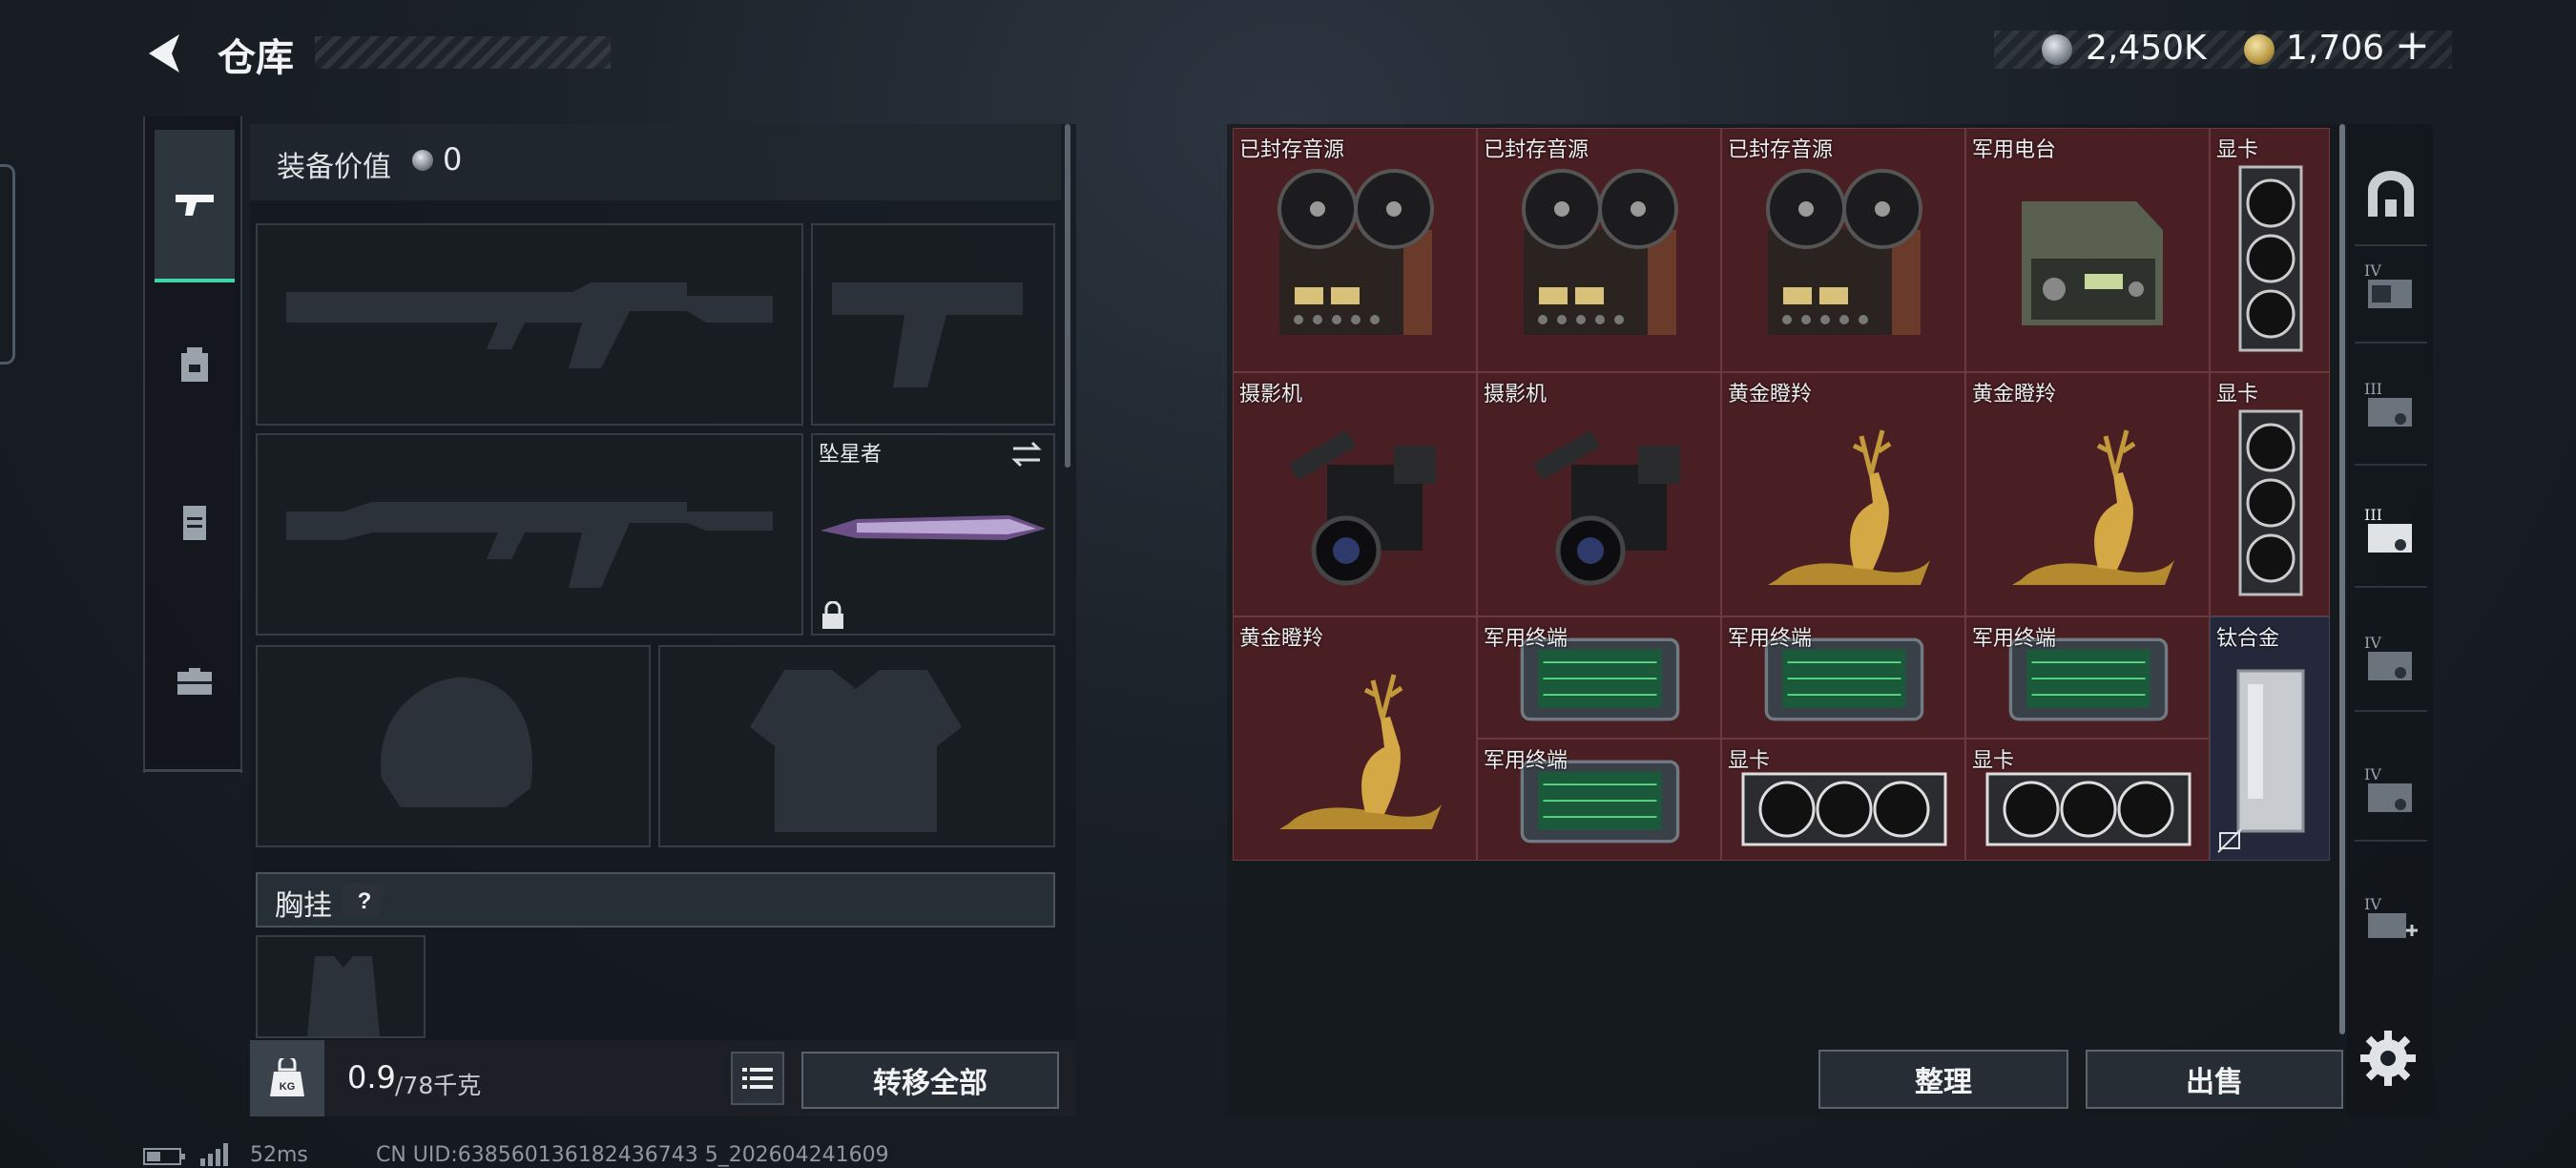  I want to click on stash-item-name: 钛合金, so click(2248, 639).